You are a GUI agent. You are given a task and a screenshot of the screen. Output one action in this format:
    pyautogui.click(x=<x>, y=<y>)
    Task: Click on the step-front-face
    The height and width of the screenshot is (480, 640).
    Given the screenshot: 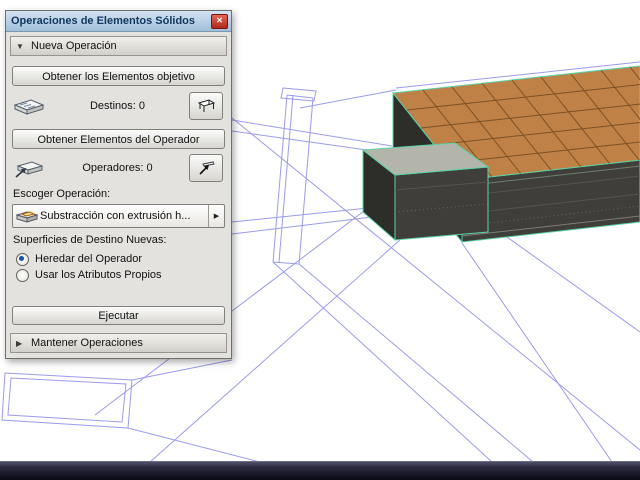 What is the action you would take?
    pyautogui.click(x=441, y=203)
    